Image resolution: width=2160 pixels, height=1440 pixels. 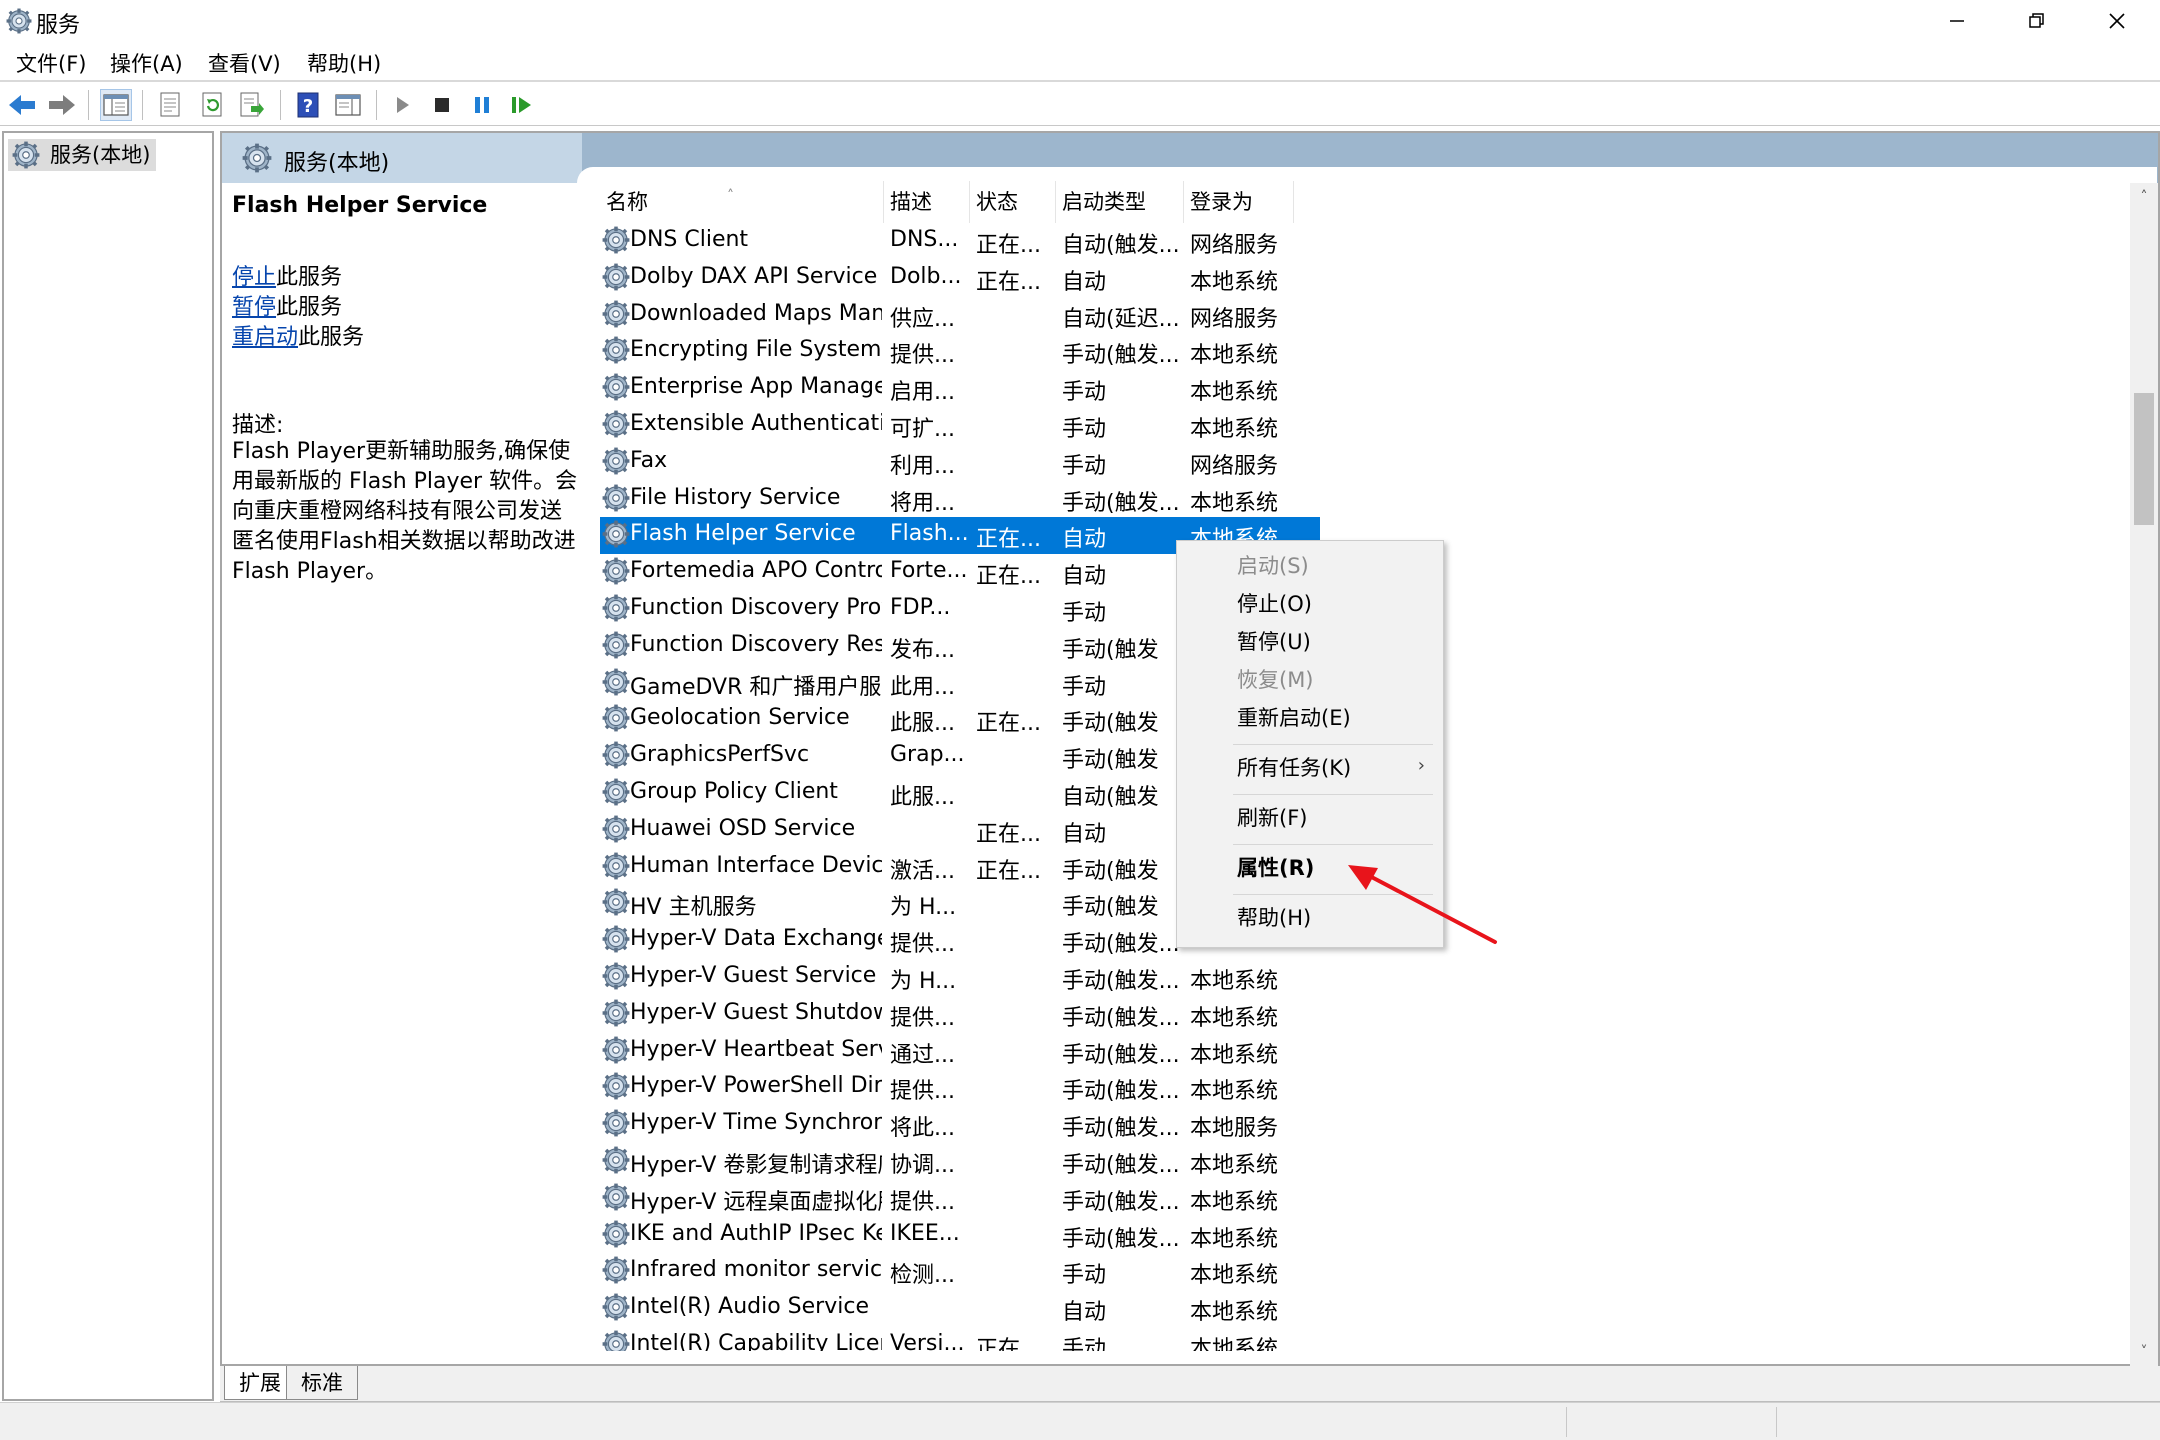 What do you see at coordinates (337, 163) in the screenshot?
I see `pane-header-title: 服务(本地)` at bounding box center [337, 163].